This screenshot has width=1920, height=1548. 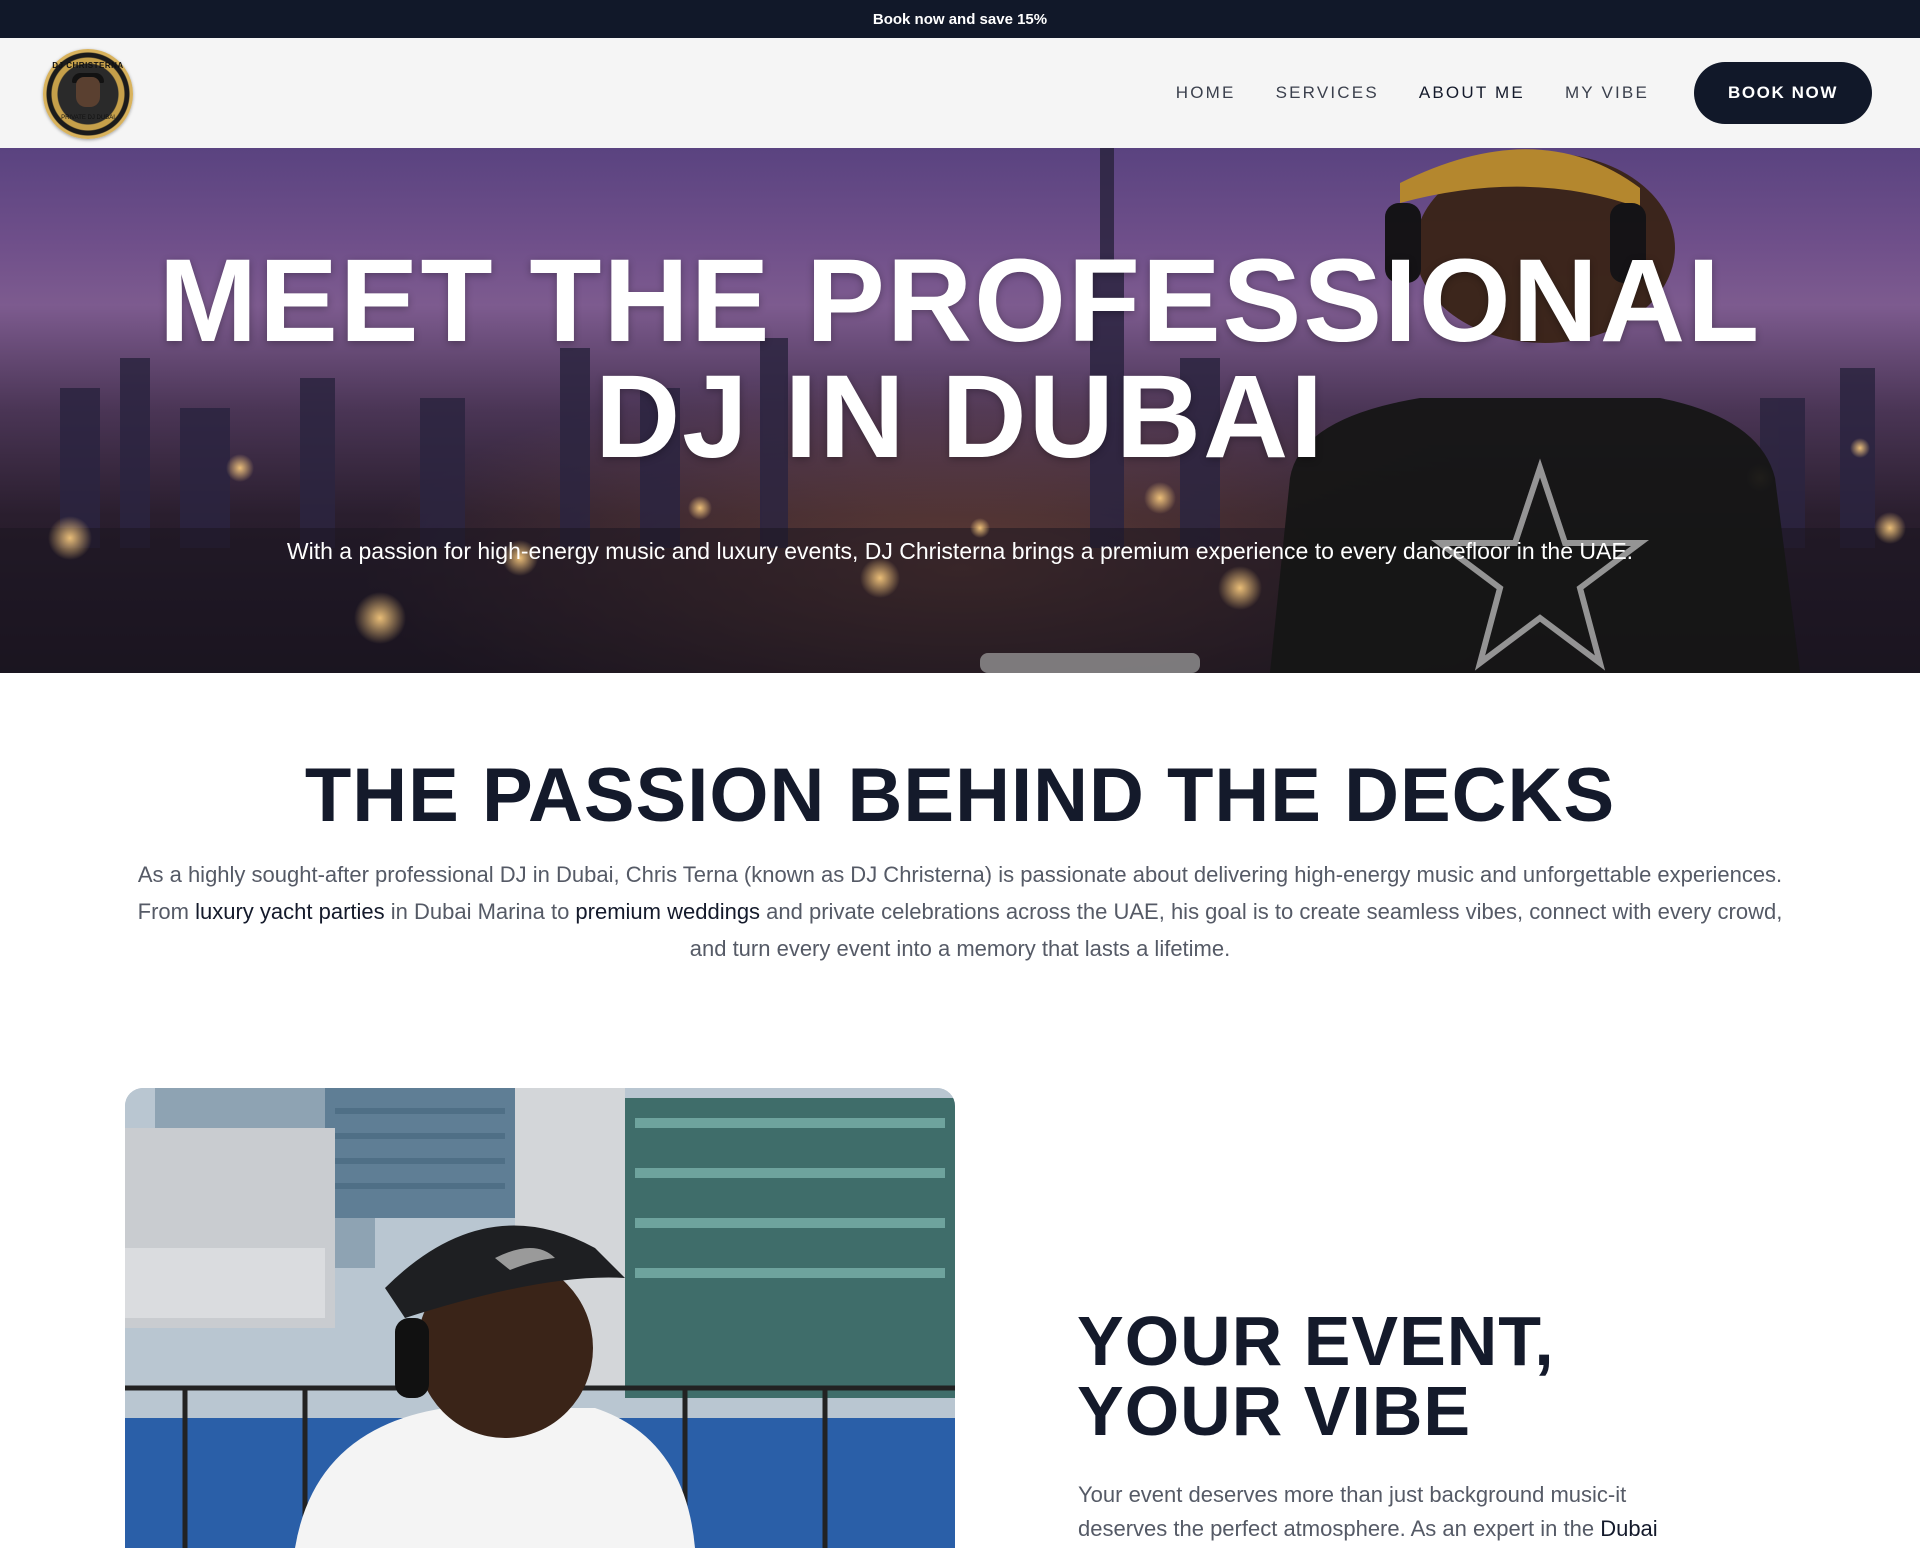 What do you see at coordinates (480, 911) in the screenshot?
I see `passion-text-2: in Dubai Marina to` at bounding box center [480, 911].